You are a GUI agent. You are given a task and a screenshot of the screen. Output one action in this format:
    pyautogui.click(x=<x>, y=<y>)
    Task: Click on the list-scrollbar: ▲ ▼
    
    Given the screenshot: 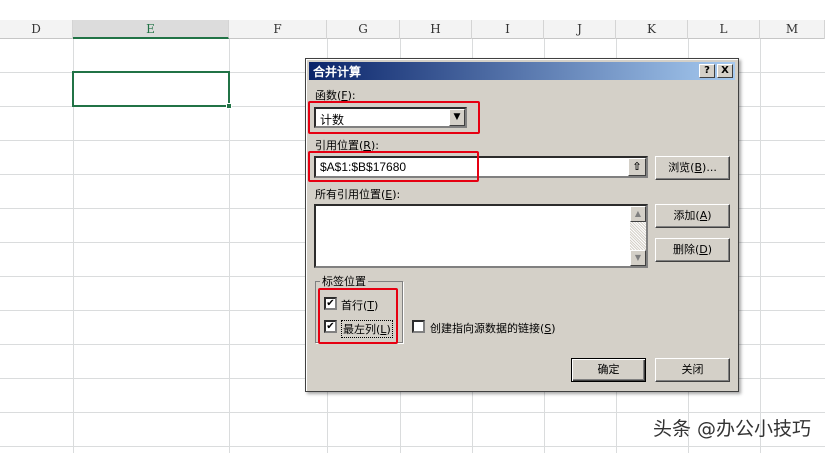 What is the action you would take?
    pyautogui.click(x=638, y=236)
    